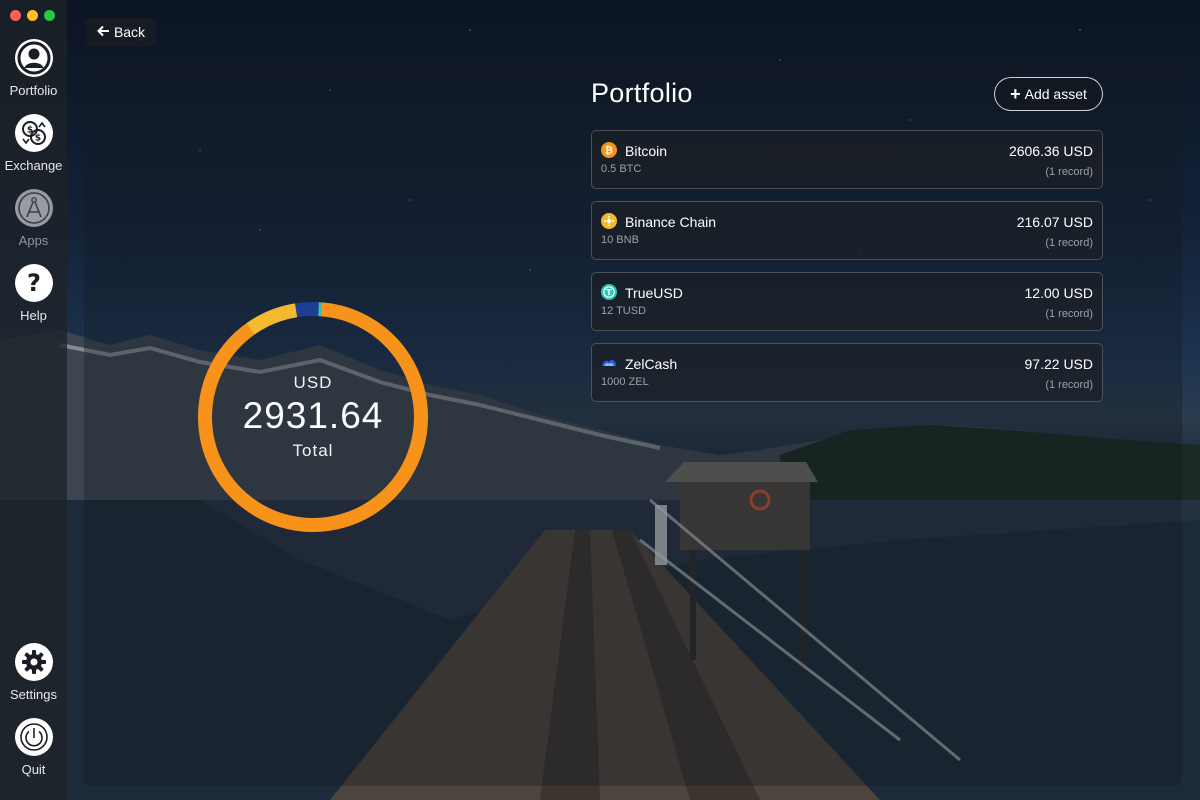 The height and width of the screenshot is (800, 1200). What do you see at coordinates (1015, 94) in the screenshot?
I see `plus-icon: +` at bounding box center [1015, 94].